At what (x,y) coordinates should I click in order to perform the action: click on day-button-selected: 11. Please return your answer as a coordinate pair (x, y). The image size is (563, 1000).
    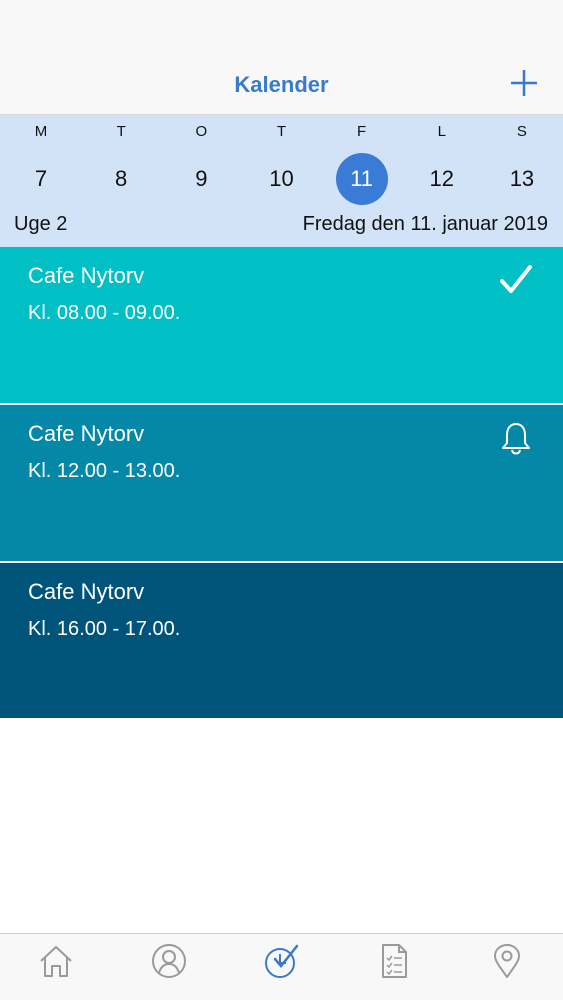
    Looking at the image, I should click on (361, 179).